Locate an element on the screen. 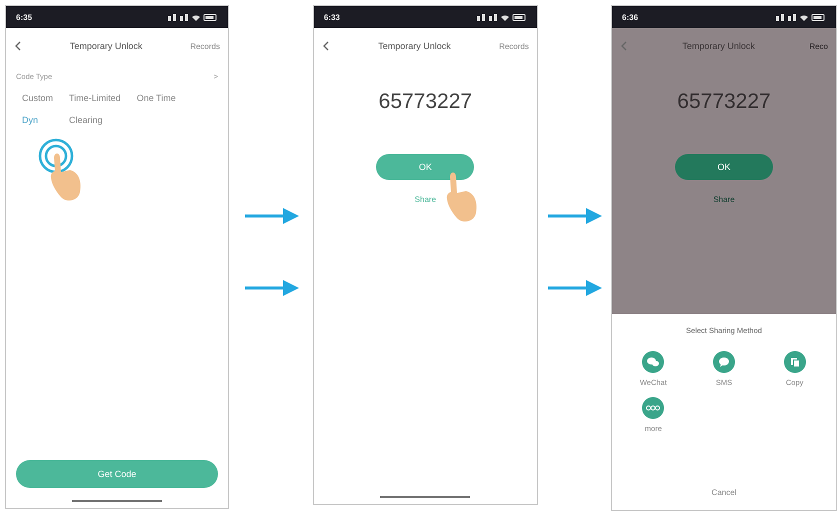 Image resolution: width=837 pixels, height=514 pixels. cancel-button: Cancel is located at coordinates (724, 492).